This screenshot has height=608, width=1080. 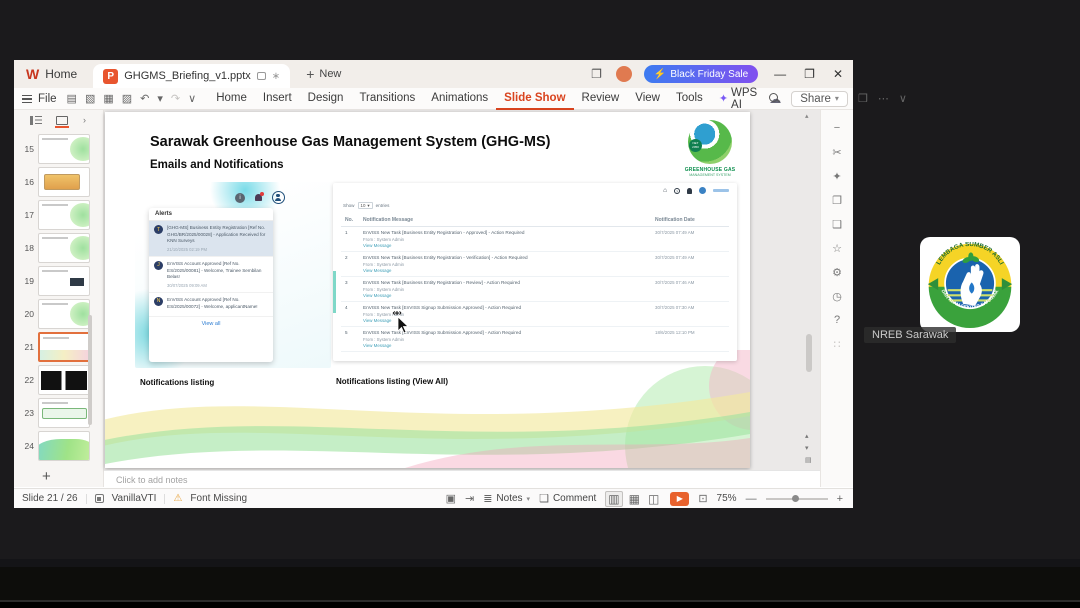 What do you see at coordinates (808, 460) in the screenshot?
I see `scroll-menu-icon: ▤` at bounding box center [808, 460].